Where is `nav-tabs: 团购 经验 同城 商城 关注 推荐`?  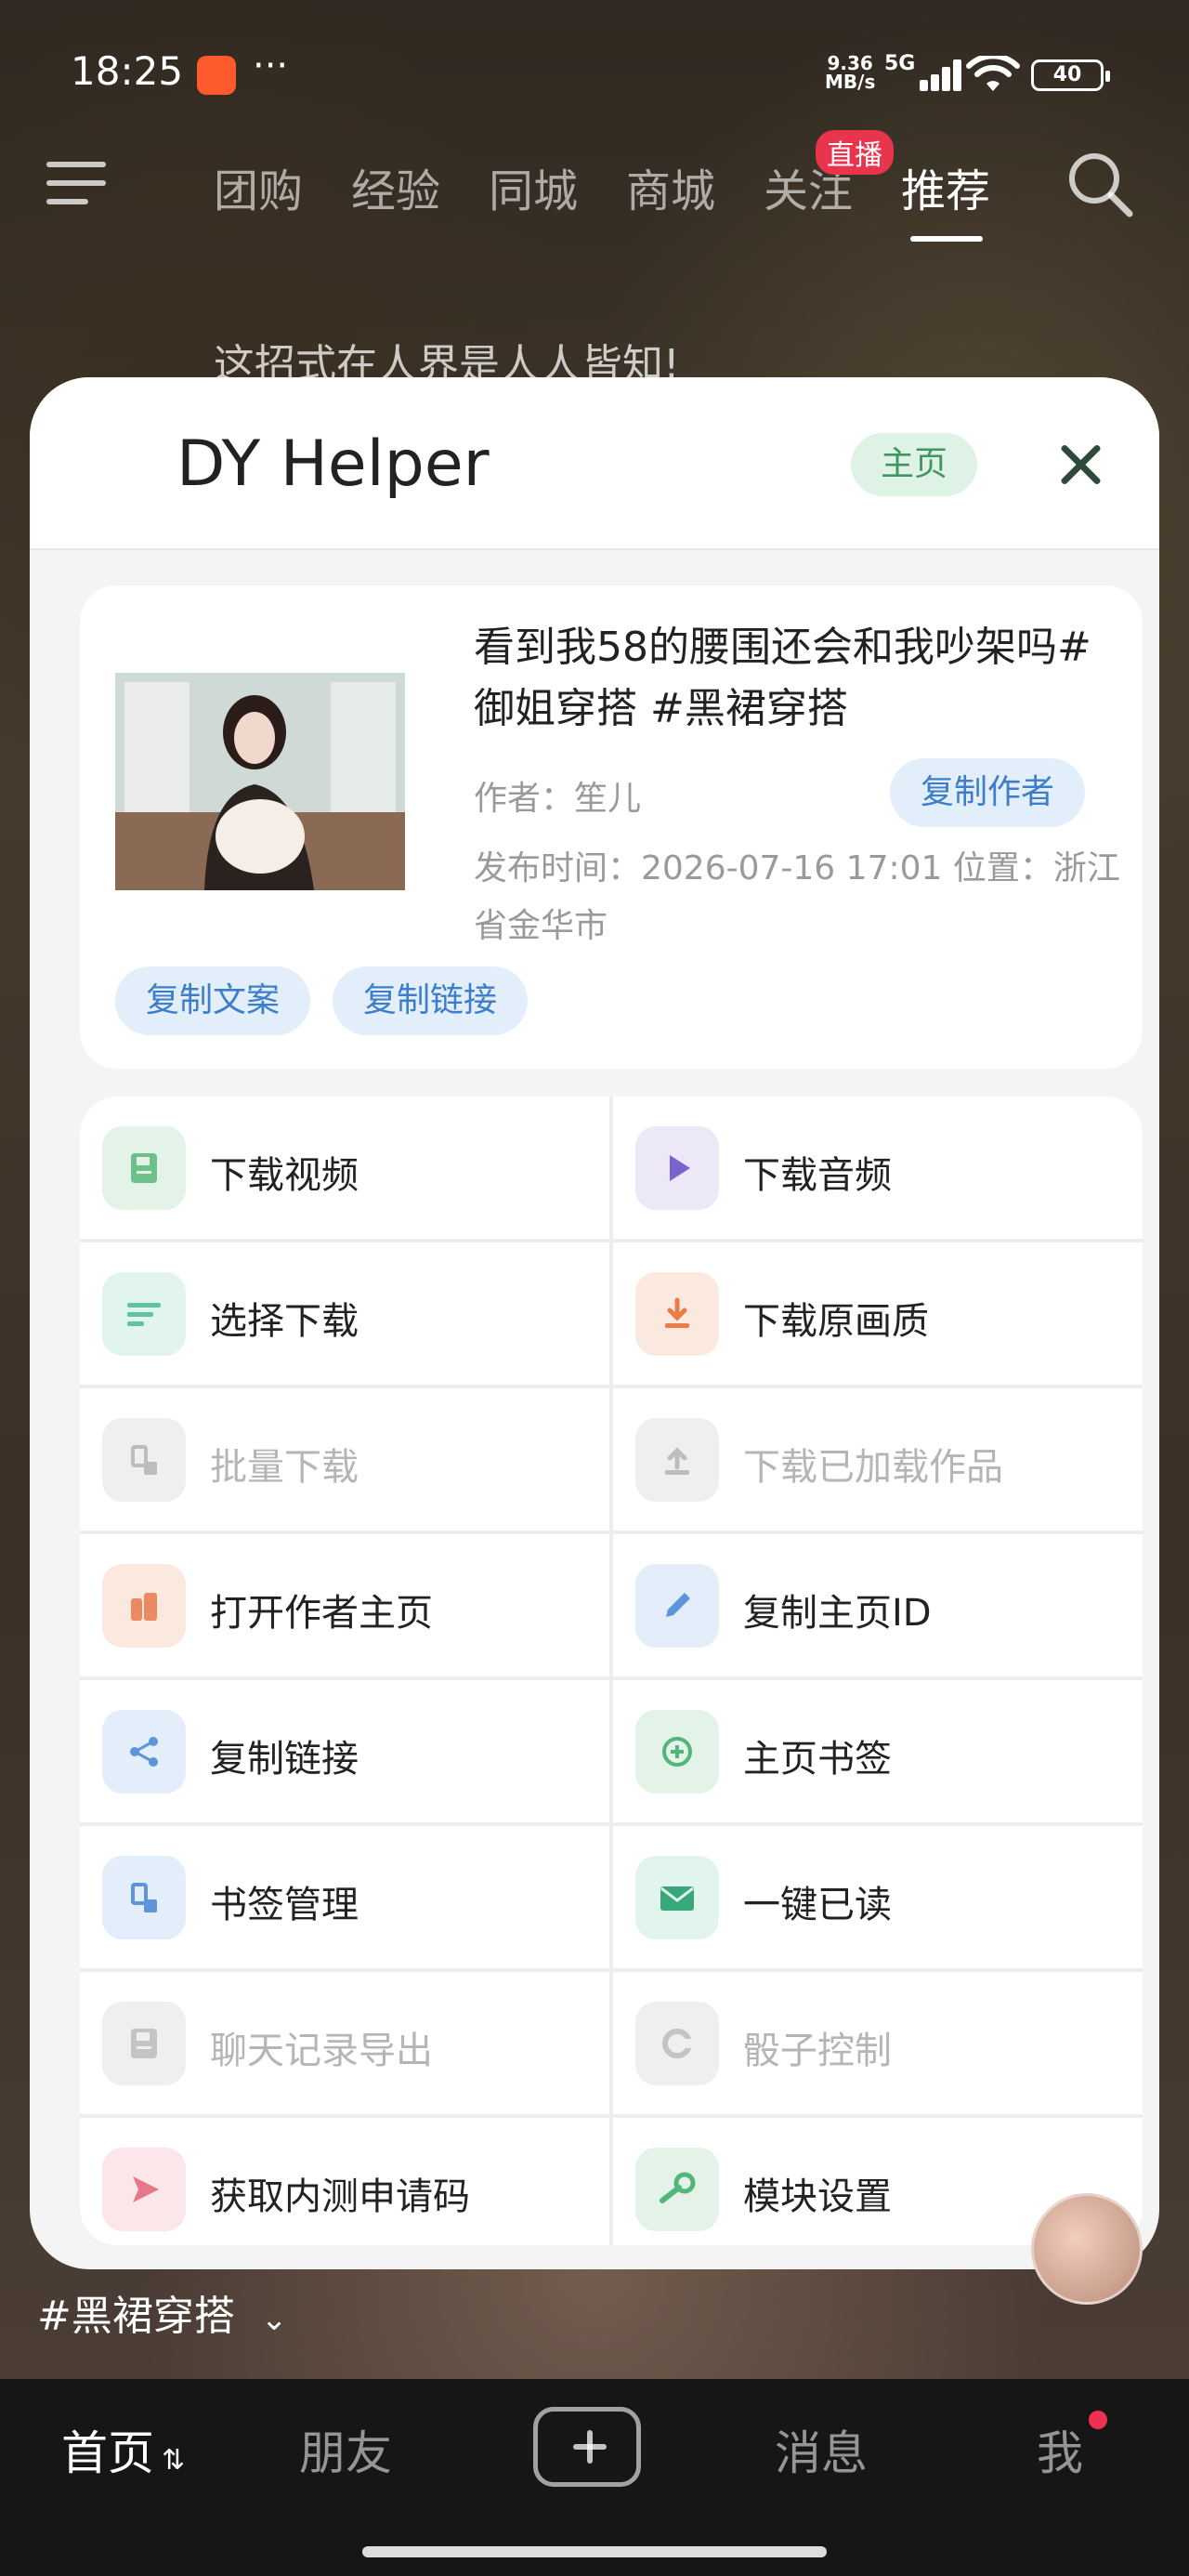
nav-tabs: 团购 经验 同城 商城 关注 推荐 is located at coordinates (626, 198).